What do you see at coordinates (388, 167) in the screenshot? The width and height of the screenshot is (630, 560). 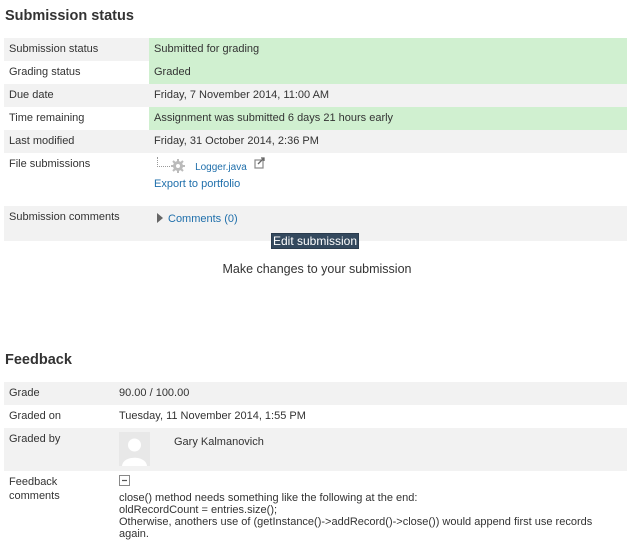 I see `file-tree: Logger.java` at bounding box center [388, 167].